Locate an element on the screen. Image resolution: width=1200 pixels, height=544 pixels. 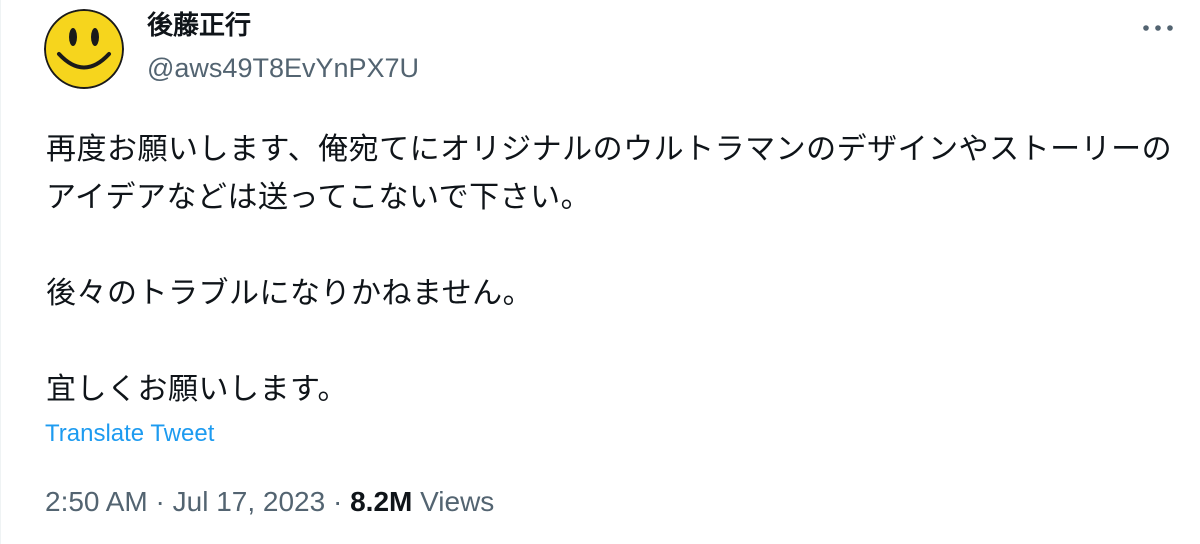
tweet-time: 2:50 AM is located at coordinates (96, 501).